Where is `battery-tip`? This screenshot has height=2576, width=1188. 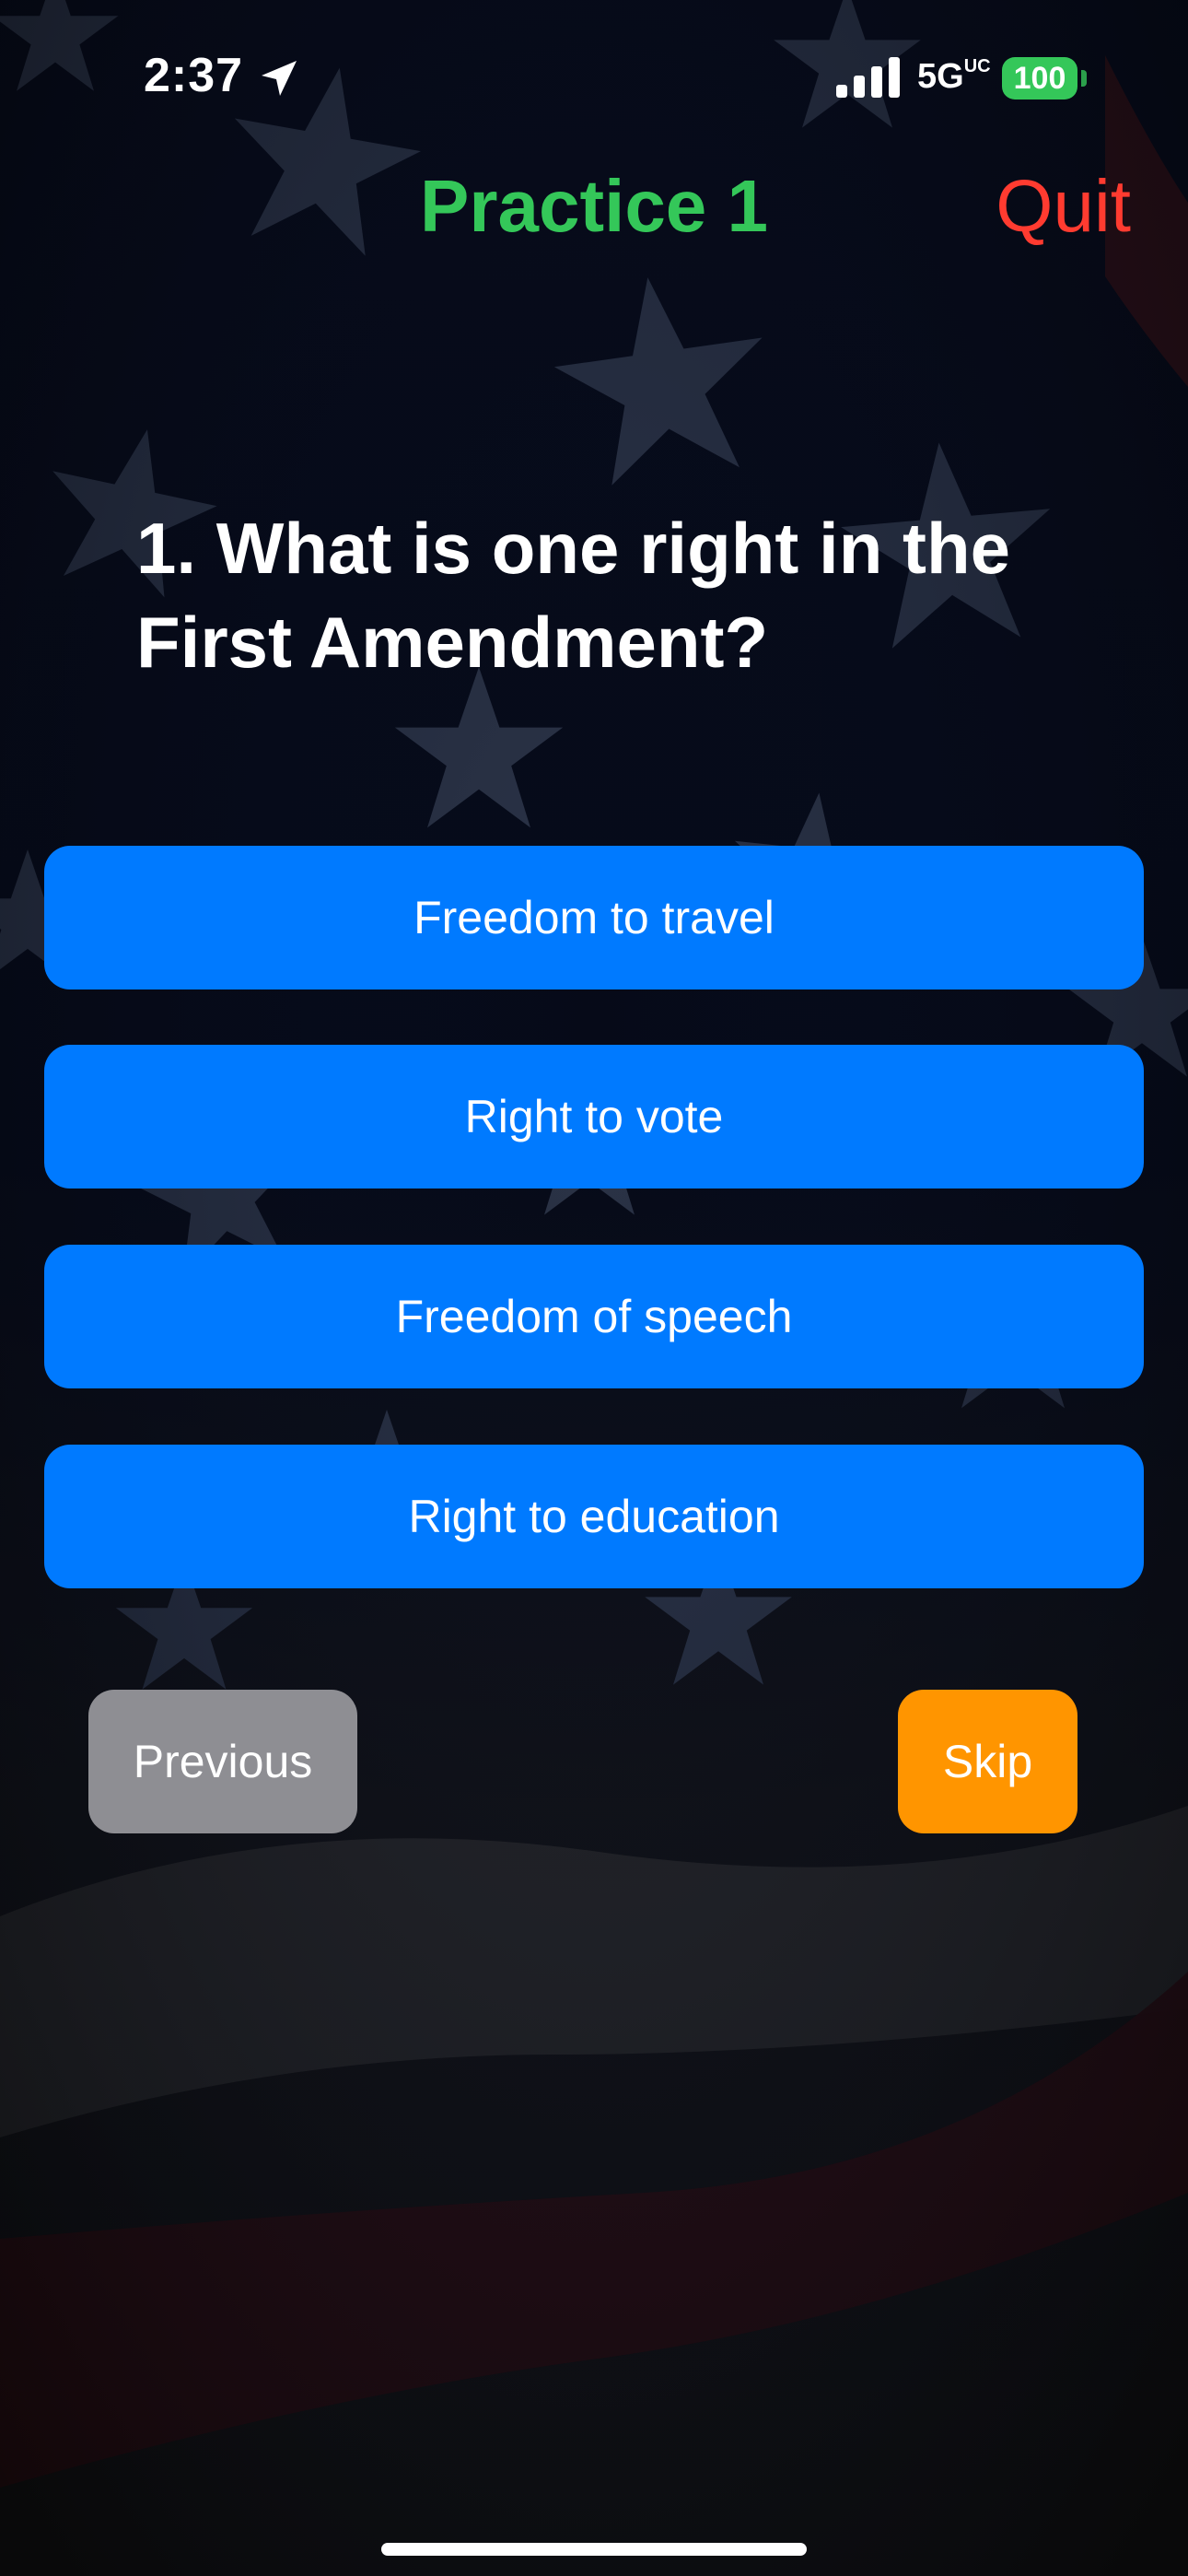
battery-tip is located at coordinates (1084, 78).